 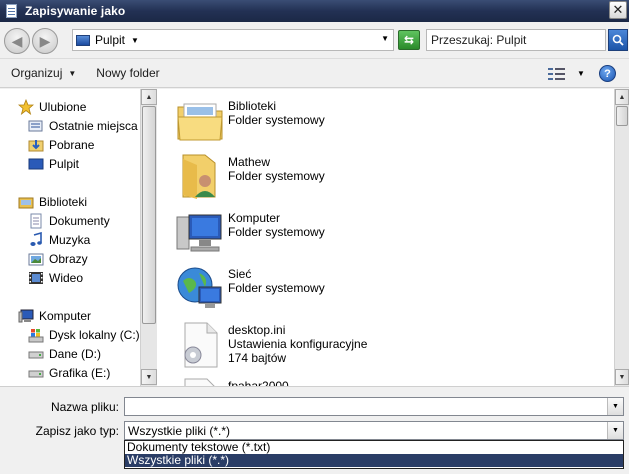 What do you see at coordinates (557, 74) in the screenshot?
I see `view-options-icon` at bounding box center [557, 74].